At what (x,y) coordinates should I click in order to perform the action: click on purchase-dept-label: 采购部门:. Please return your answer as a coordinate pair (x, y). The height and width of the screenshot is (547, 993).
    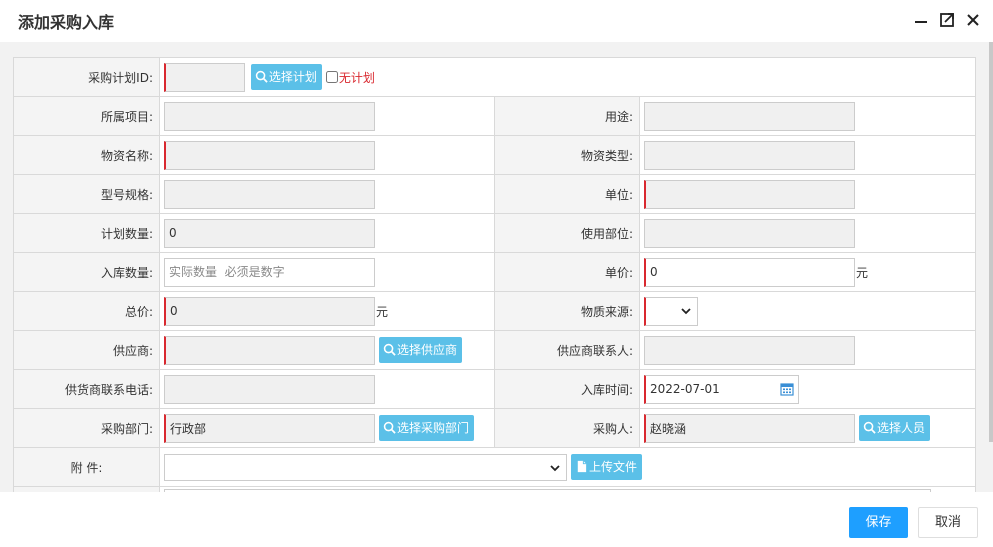
    Looking at the image, I should click on (86, 428).